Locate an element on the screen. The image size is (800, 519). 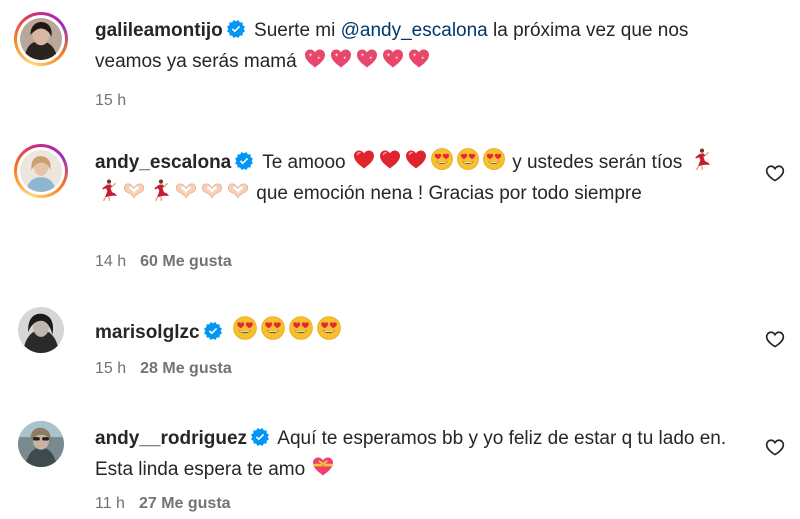
timestamp: 14 h is located at coordinates (110, 261).